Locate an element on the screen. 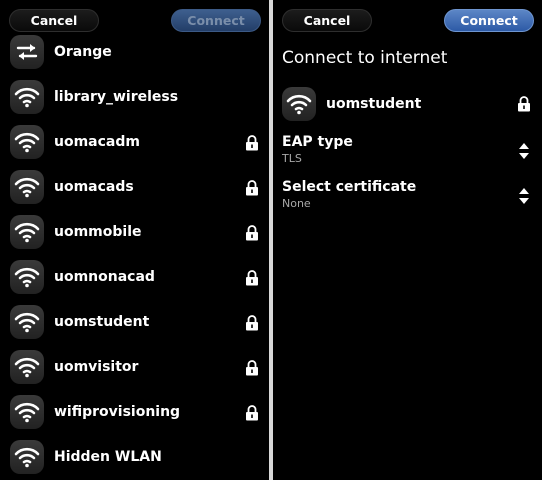 The height and width of the screenshot is (480, 542). list-item: uommobile is located at coordinates (134, 232).